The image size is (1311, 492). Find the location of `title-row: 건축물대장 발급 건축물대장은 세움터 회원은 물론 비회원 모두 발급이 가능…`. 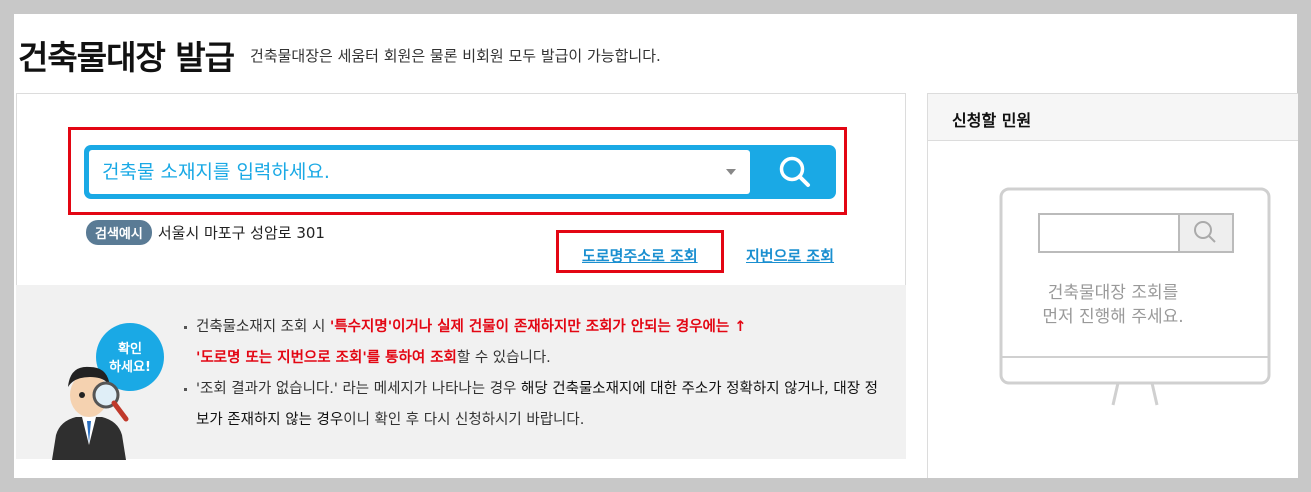

title-row: 건축물대장 발급 건축물대장은 세움터 회원은 물론 비회원 모두 발급이 가능… is located at coordinates (339, 44).